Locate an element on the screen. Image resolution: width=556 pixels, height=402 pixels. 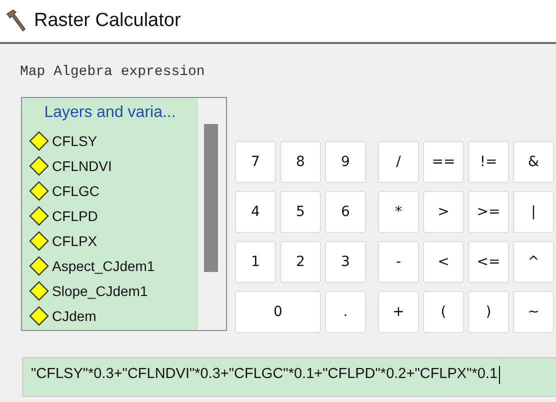
expression-field: "CFLSY"*0.3+"CFLNDVI"*0.3+"CFLGC"*0.1+"CFLPD"*0.2+"CFLPX"*0.1 is located at coordinates (289, 377).